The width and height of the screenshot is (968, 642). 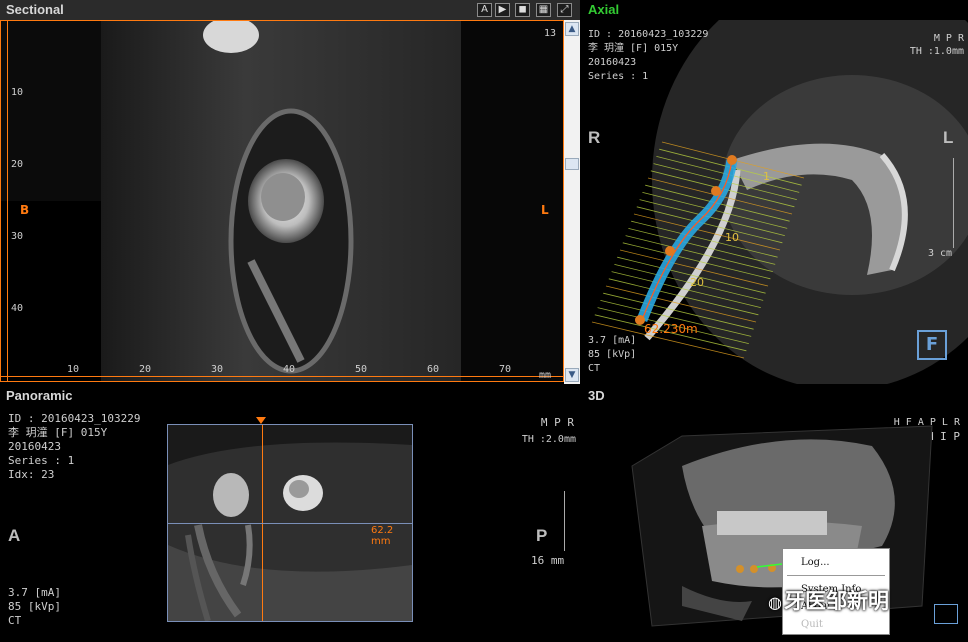 I want to click on sectional-x-tick: 70, so click(x=505, y=369).